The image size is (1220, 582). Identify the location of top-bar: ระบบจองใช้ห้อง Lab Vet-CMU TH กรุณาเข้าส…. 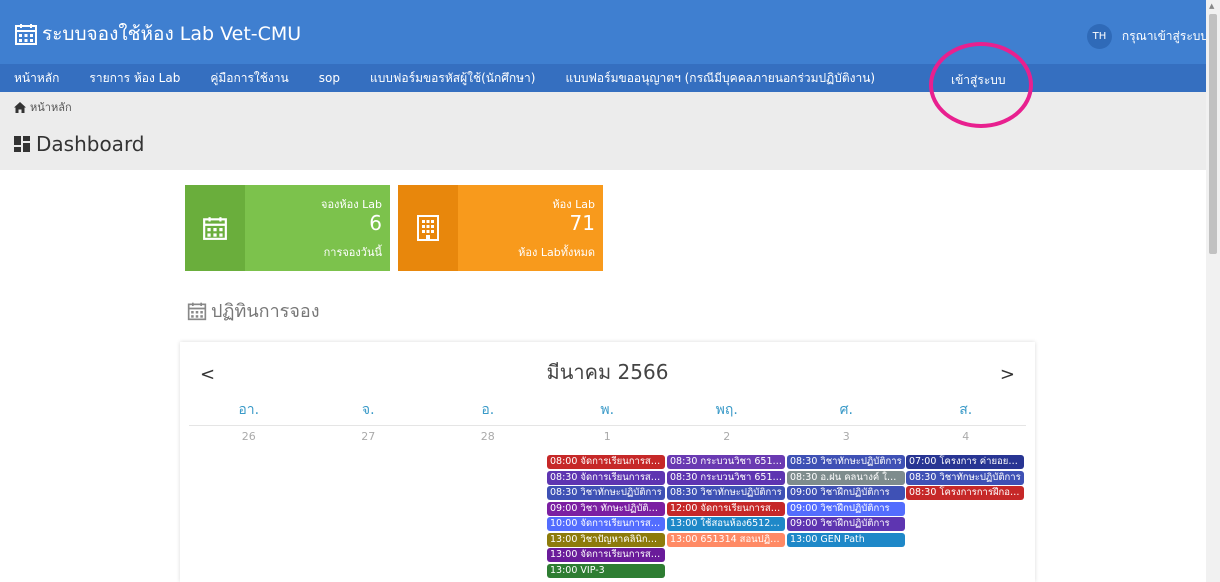
(610, 32).